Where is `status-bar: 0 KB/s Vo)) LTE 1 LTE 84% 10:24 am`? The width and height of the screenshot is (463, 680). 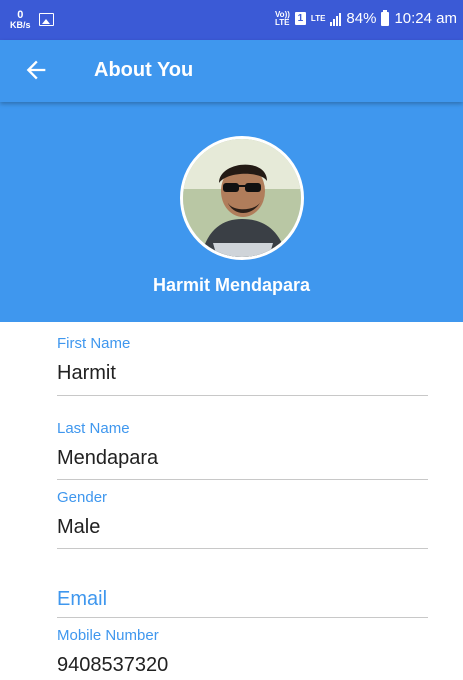 status-bar: 0 KB/s Vo)) LTE 1 LTE 84% 10:24 am is located at coordinates (231, 20).